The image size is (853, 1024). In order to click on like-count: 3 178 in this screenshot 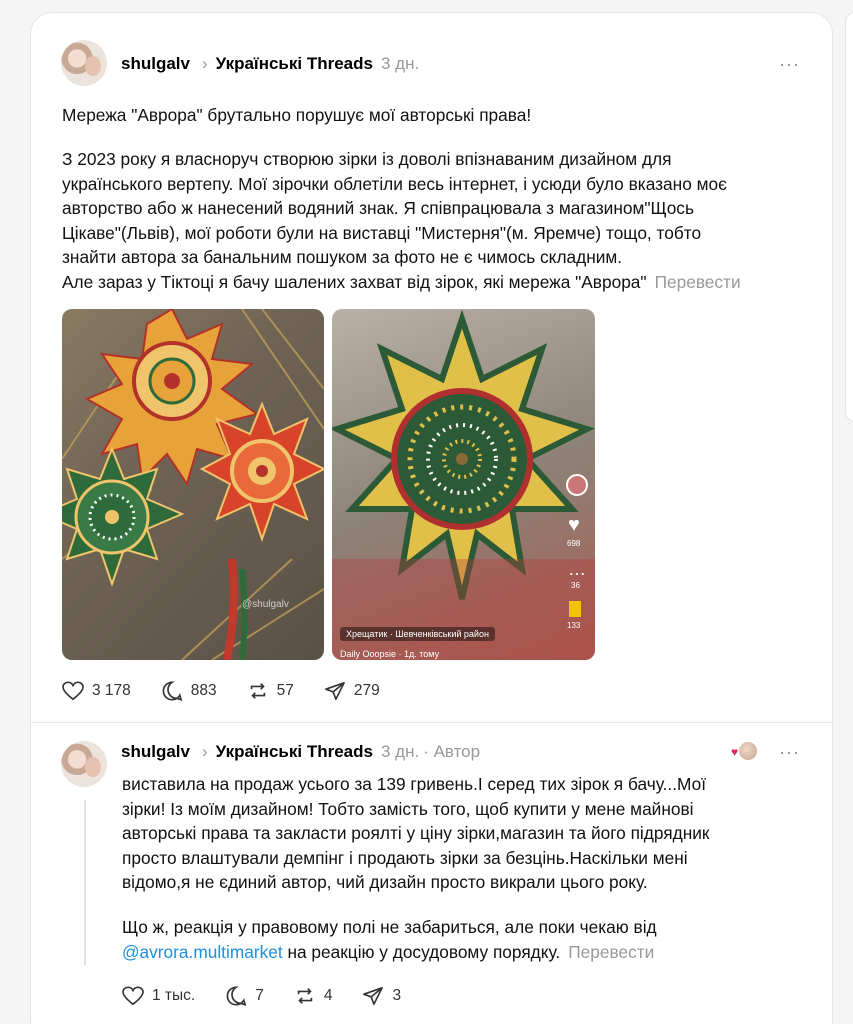, I will do `click(111, 690)`.